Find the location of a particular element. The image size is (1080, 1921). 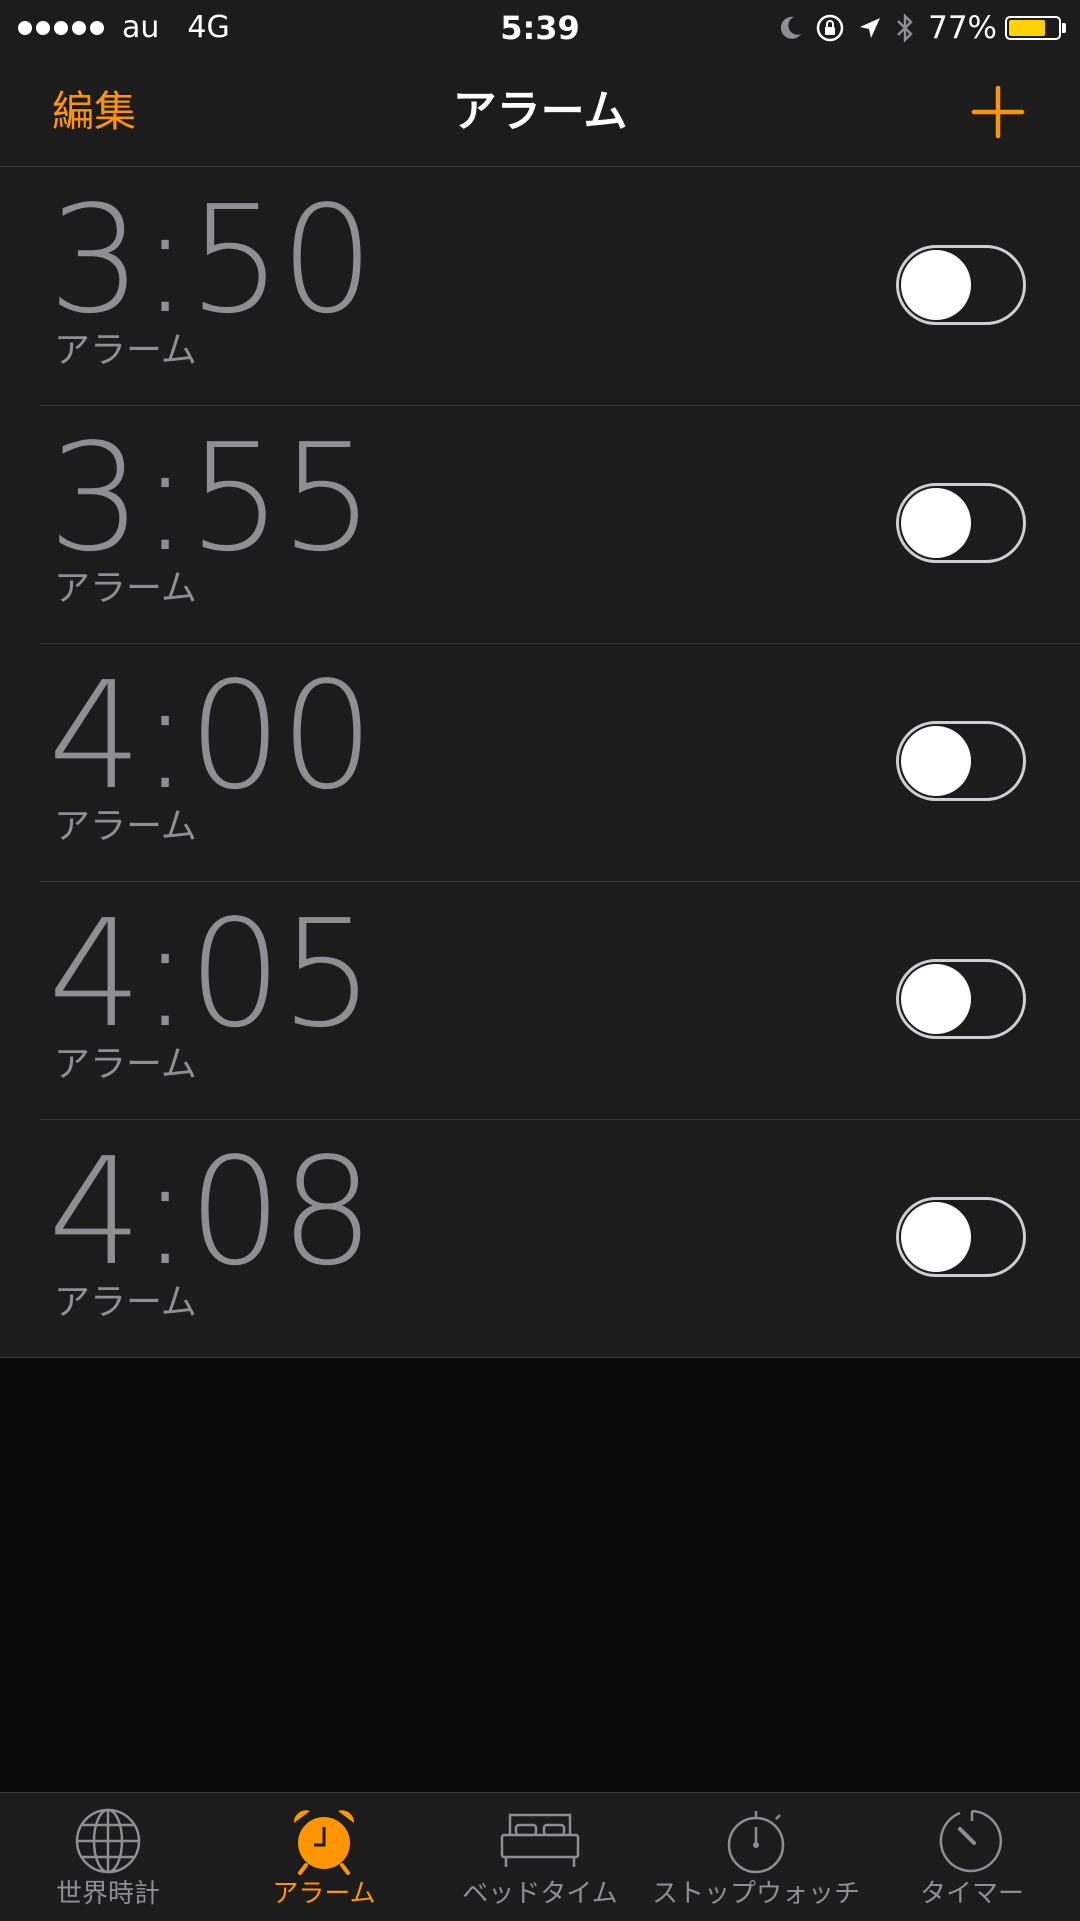

bluetooth-icon is located at coordinates (905, 28).